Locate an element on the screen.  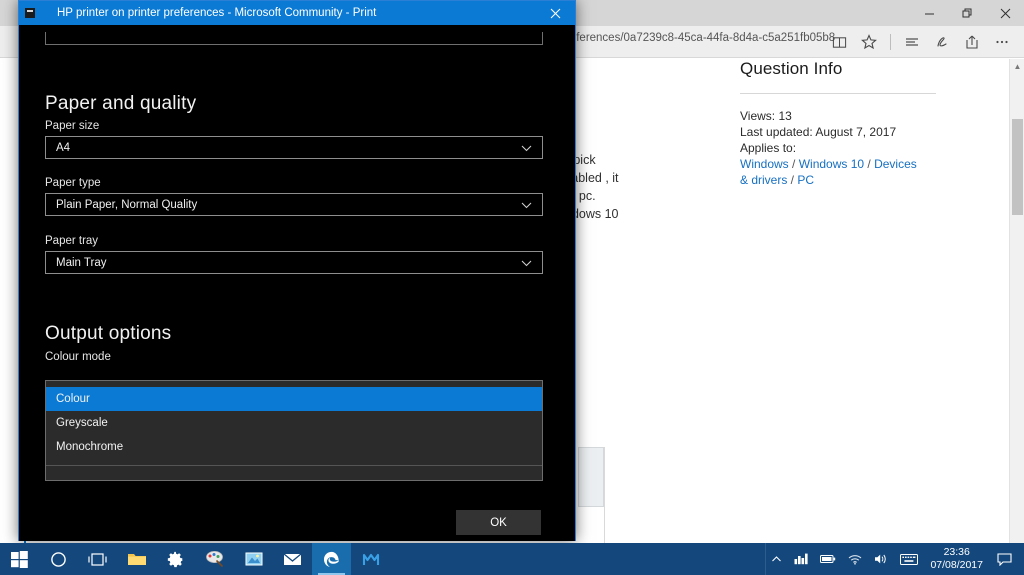
label-paper-type: Paper type is located at coordinates (73, 183).